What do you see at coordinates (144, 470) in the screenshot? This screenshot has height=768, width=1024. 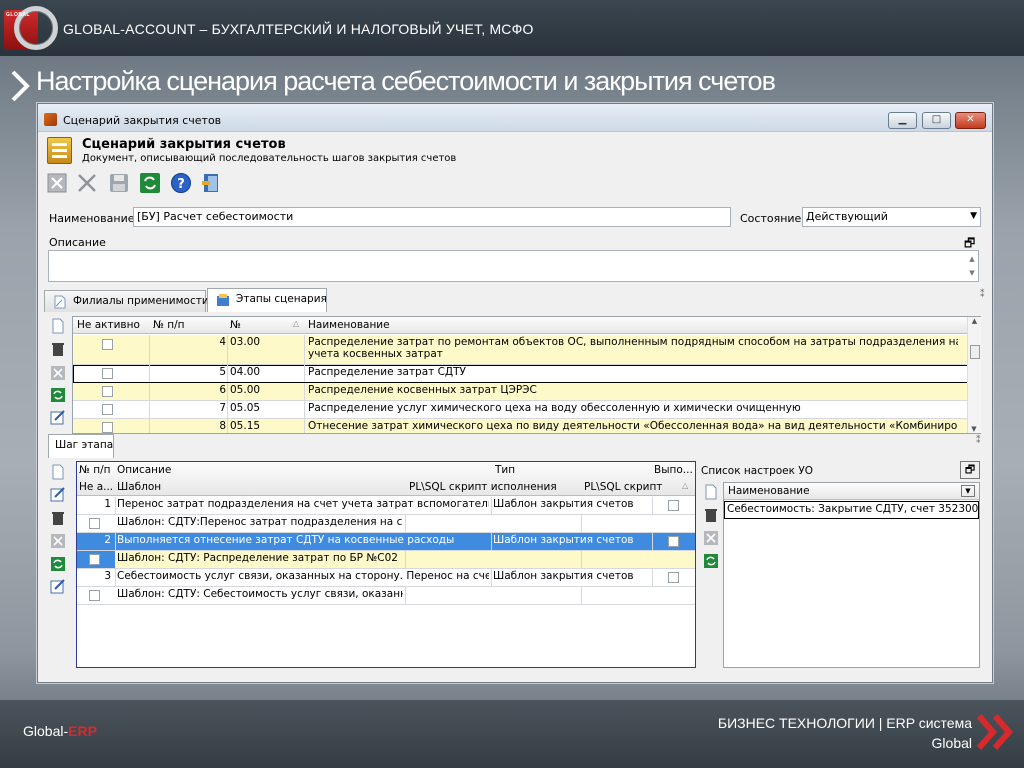 I see `col-step-desc: Описание` at bounding box center [144, 470].